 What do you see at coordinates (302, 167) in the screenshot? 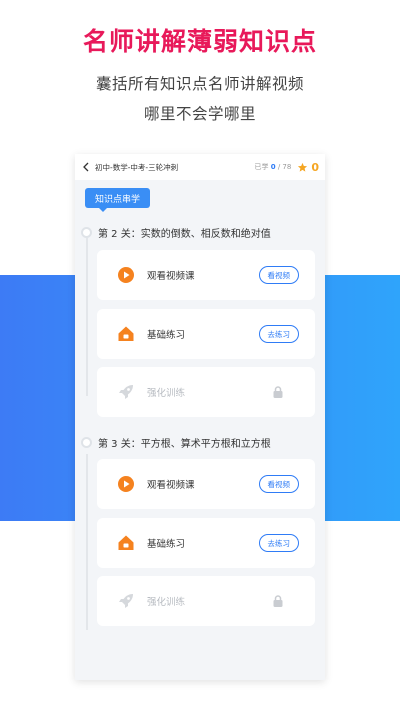
I see `star-icon` at bounding box center [302, 167].